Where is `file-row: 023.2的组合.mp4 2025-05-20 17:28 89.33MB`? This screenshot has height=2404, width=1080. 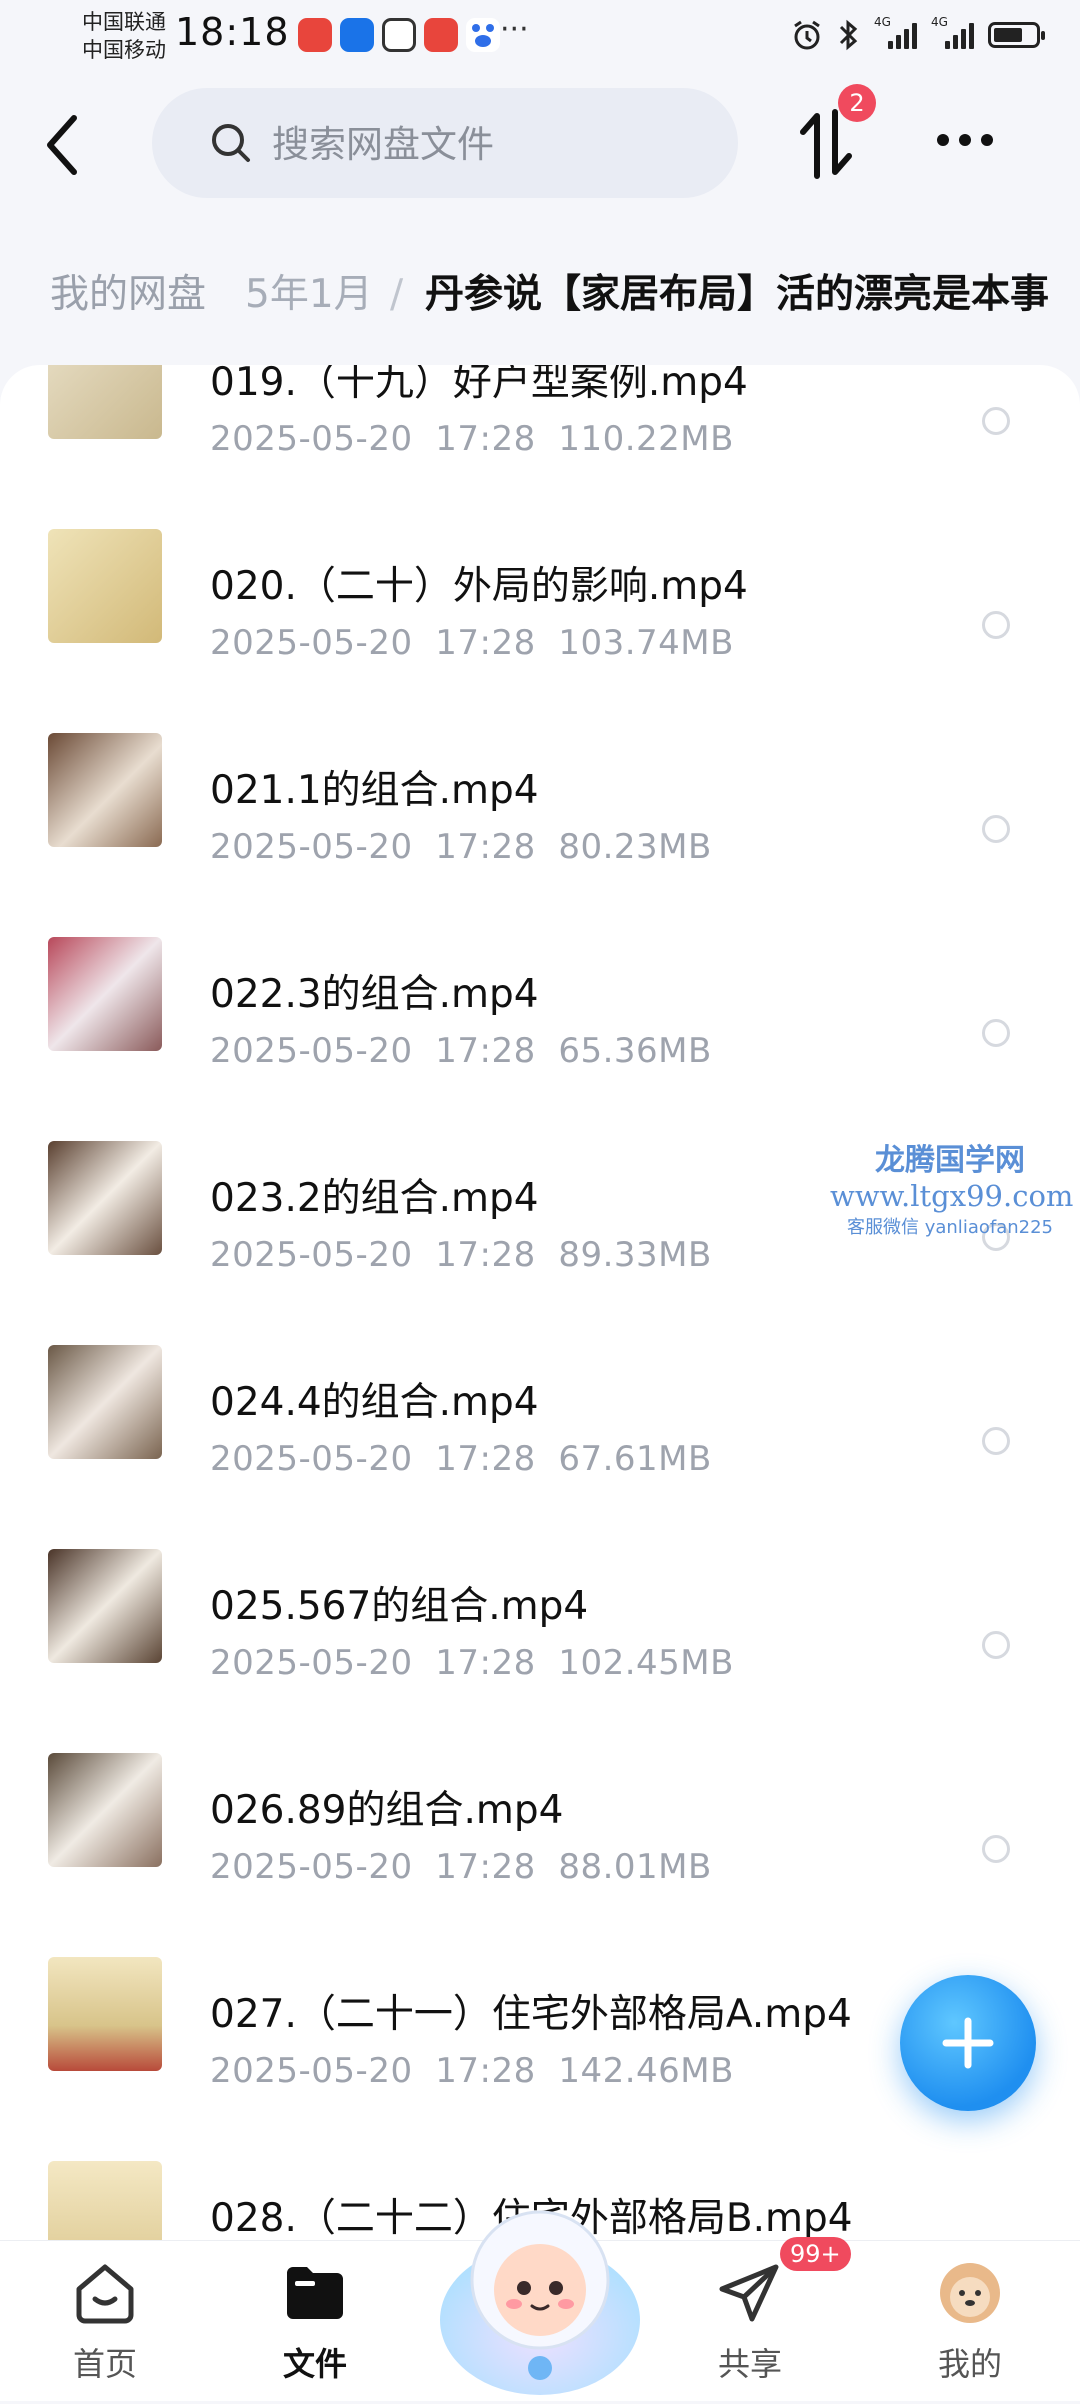
file-row: 023.2的组合.mp4 2025-05-20 17:28 89.33MB is located at coordinates (540, 1243).